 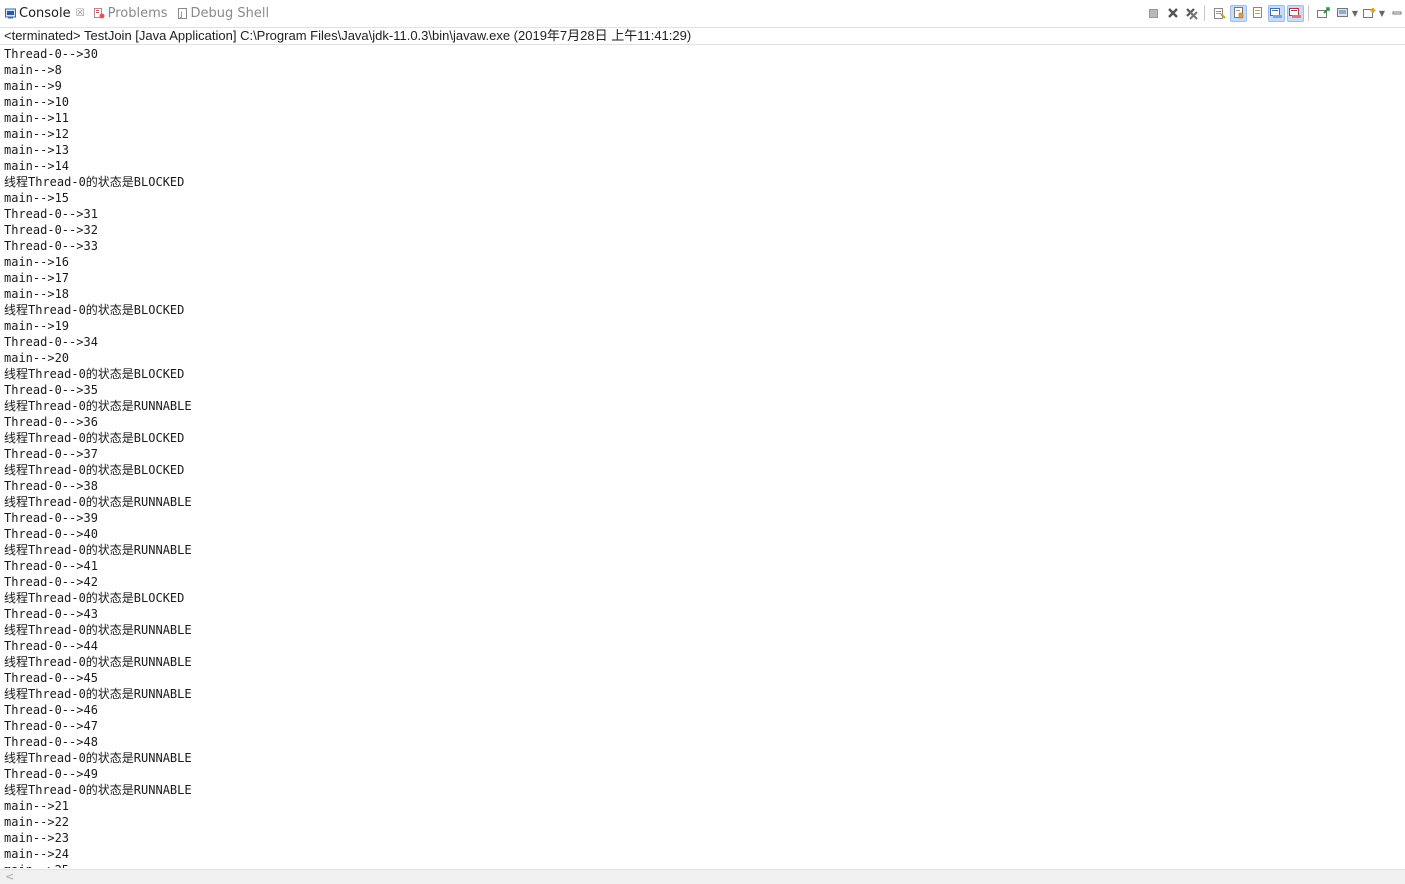 What do you see at coordinates (137, 13) in the screenshot?
I see `tab-problems-label: Problems` at bounding box center [137, 13].